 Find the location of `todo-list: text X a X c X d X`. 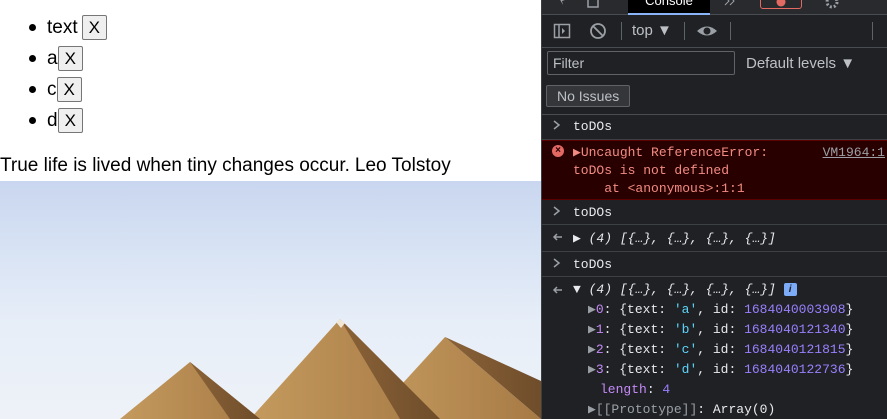

todo-list: text X a X c X d X is located at coordinates (53, 74).